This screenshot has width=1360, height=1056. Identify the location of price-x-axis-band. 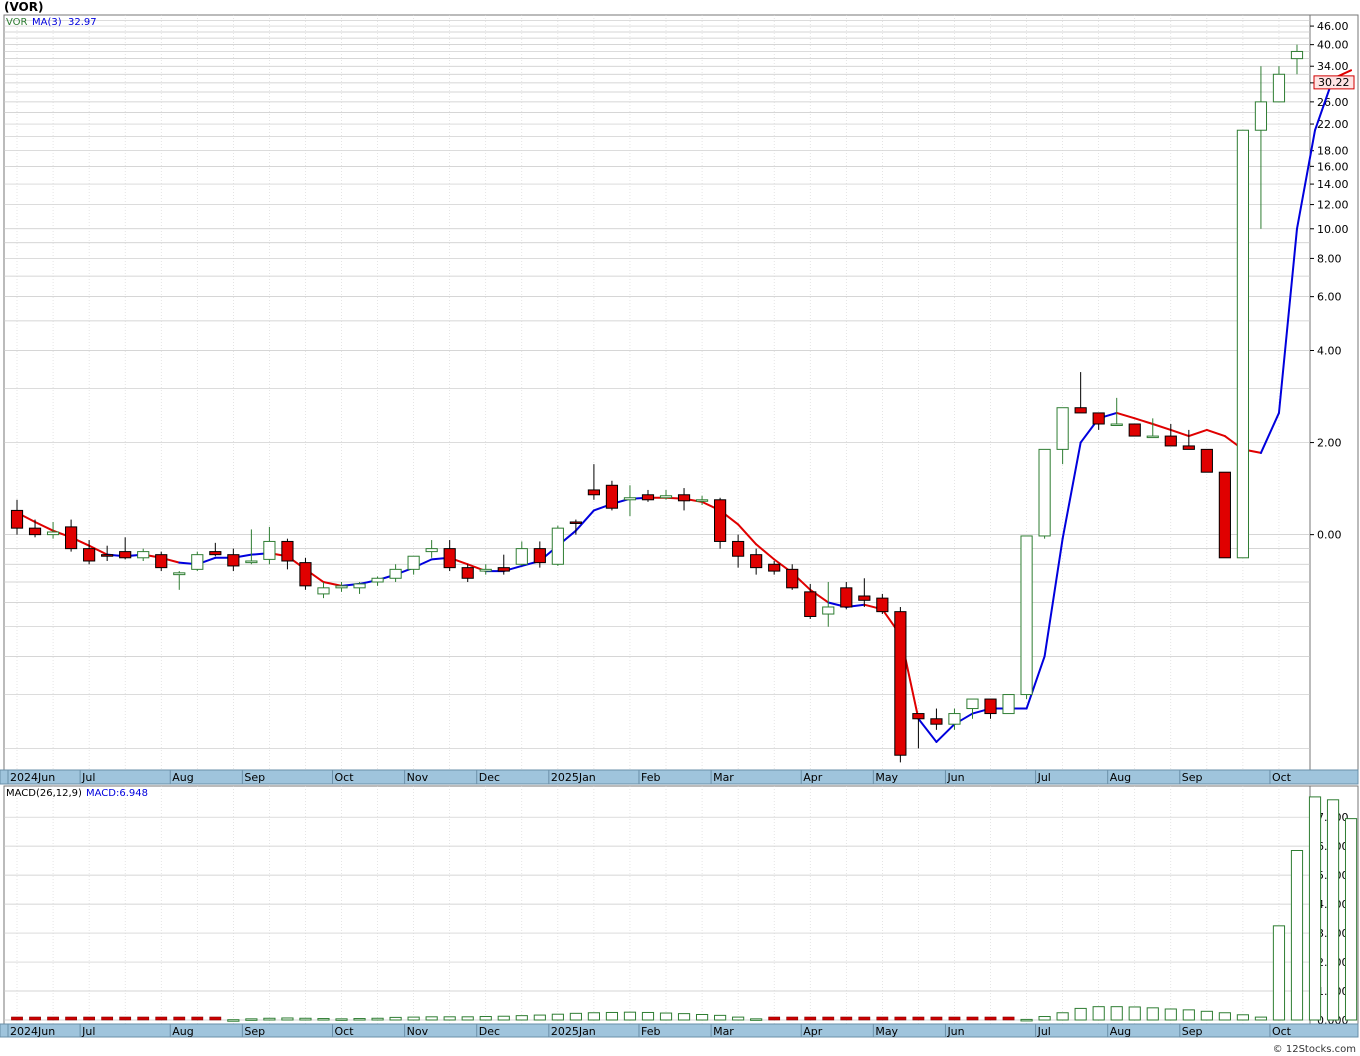
(679, 777).